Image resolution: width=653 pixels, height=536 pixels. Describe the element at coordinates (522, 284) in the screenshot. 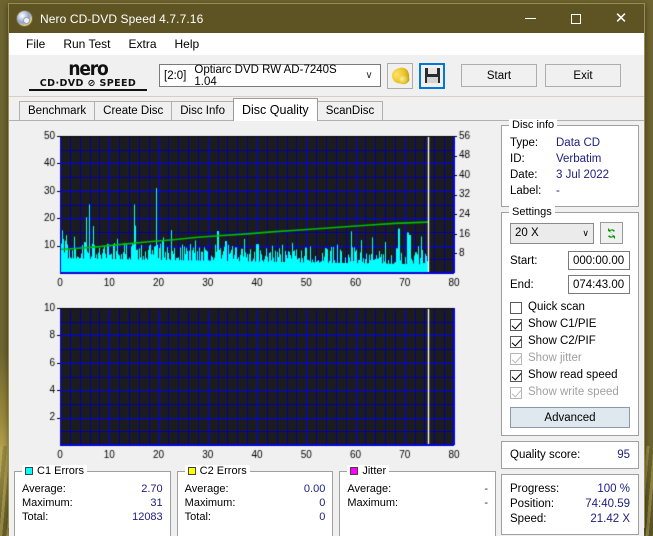

I see `end-label: End:` at that location.